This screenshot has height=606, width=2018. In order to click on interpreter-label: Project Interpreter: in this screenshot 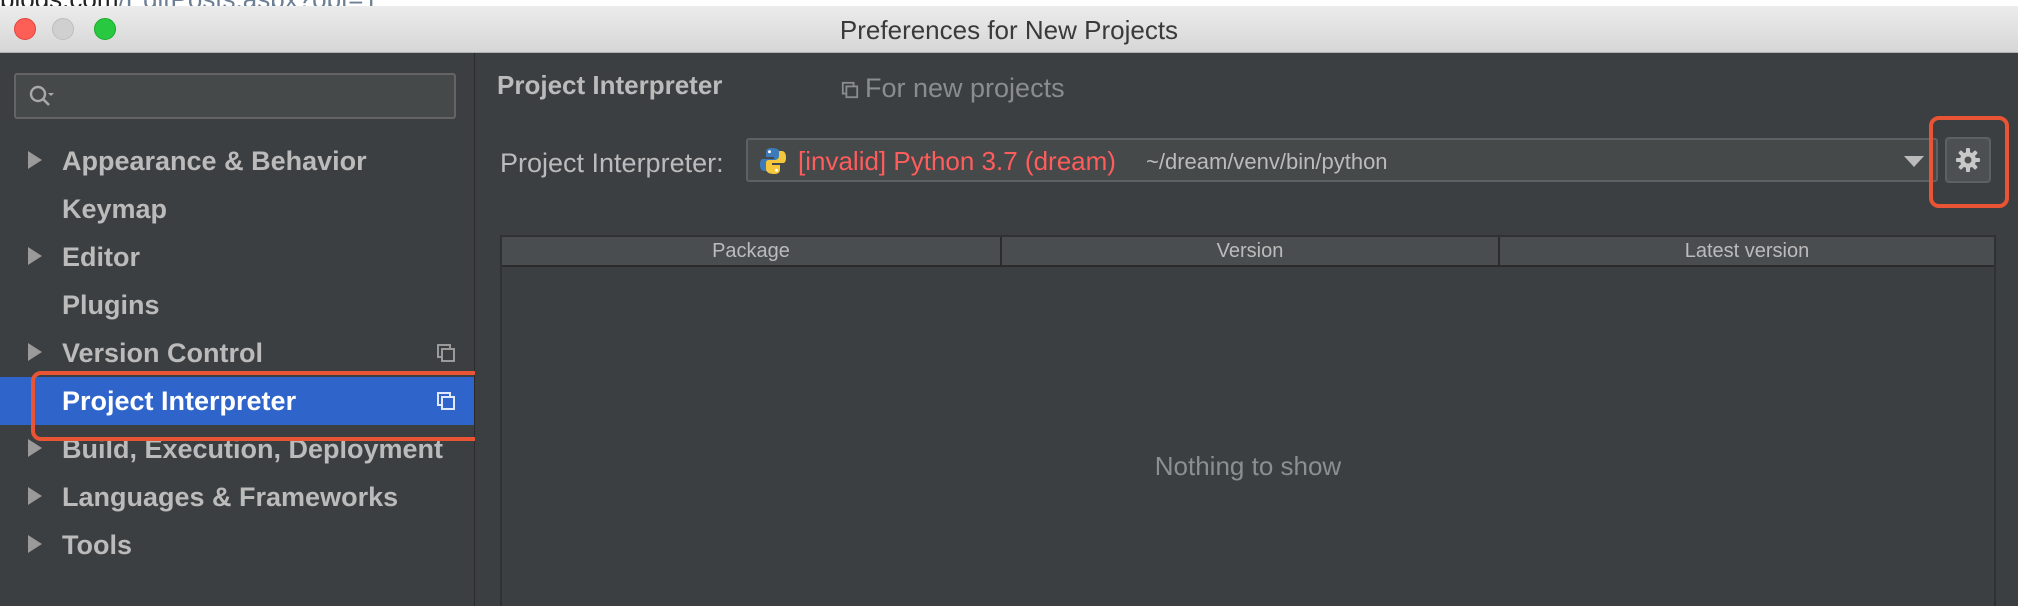, I will do `click(612, 163)`.